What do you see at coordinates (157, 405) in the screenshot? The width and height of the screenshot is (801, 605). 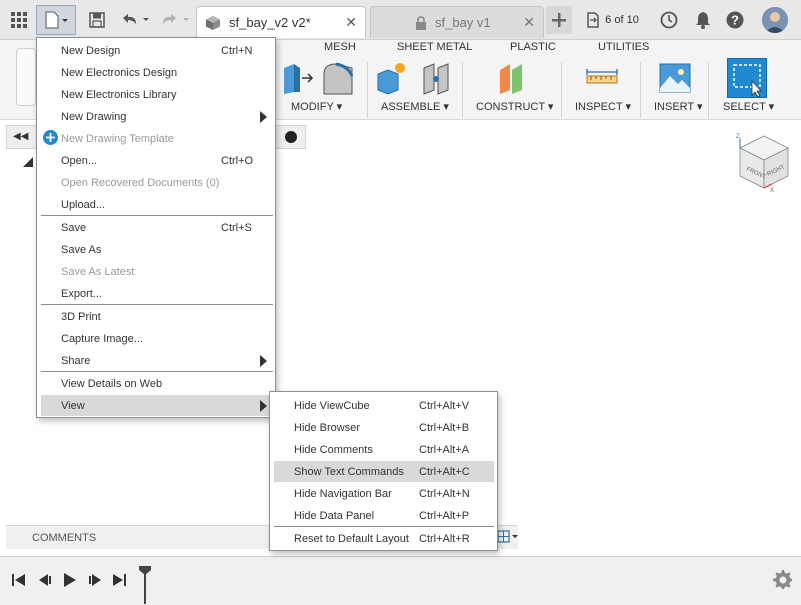 I see `menu-item-view: View` at bounding box center [157, 405].